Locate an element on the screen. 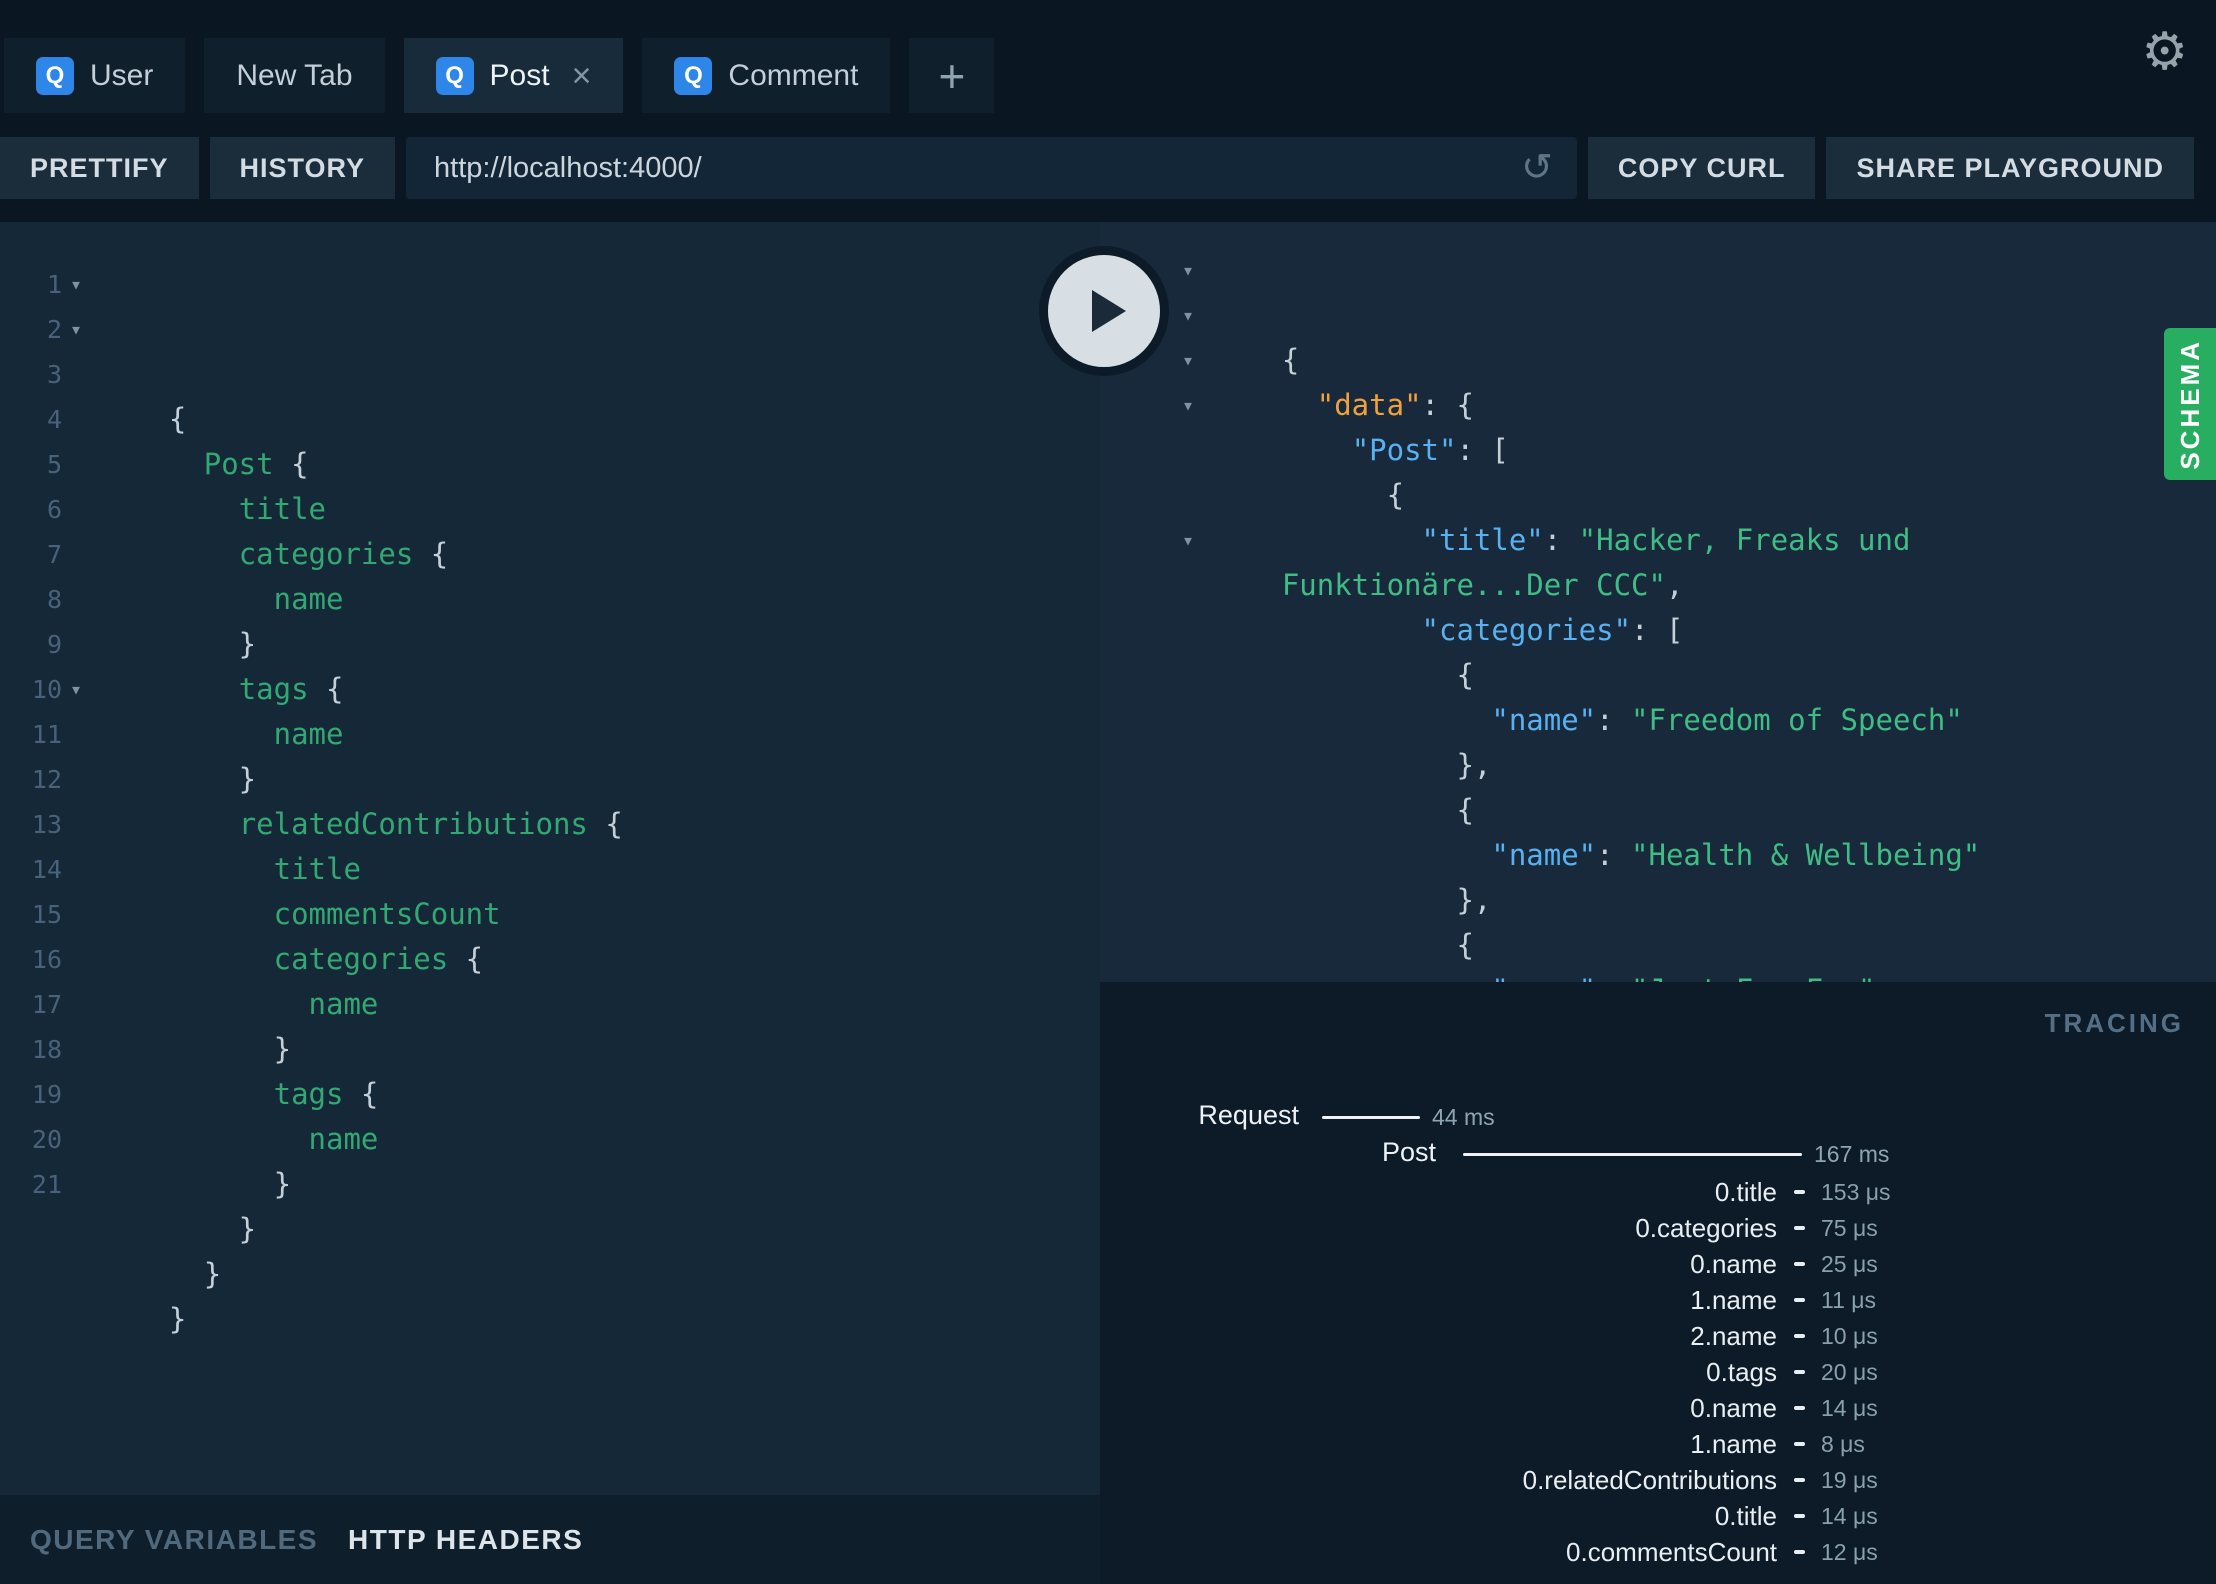  copy-curl-button: COPY CURL is located at coordinates (1701, 168).